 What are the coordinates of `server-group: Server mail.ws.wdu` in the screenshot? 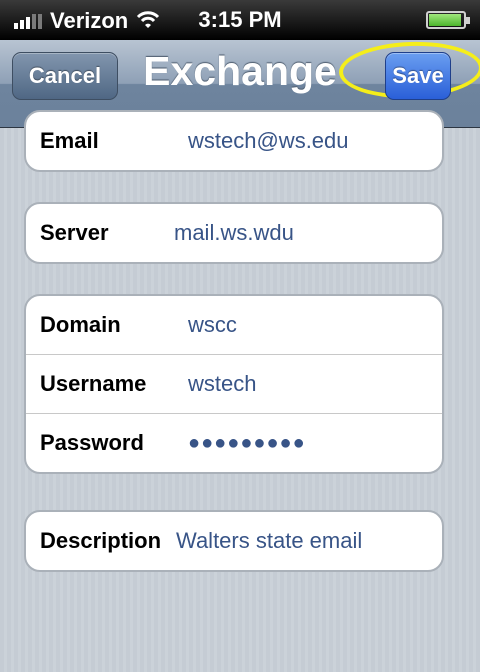 It's located at (234, 233).